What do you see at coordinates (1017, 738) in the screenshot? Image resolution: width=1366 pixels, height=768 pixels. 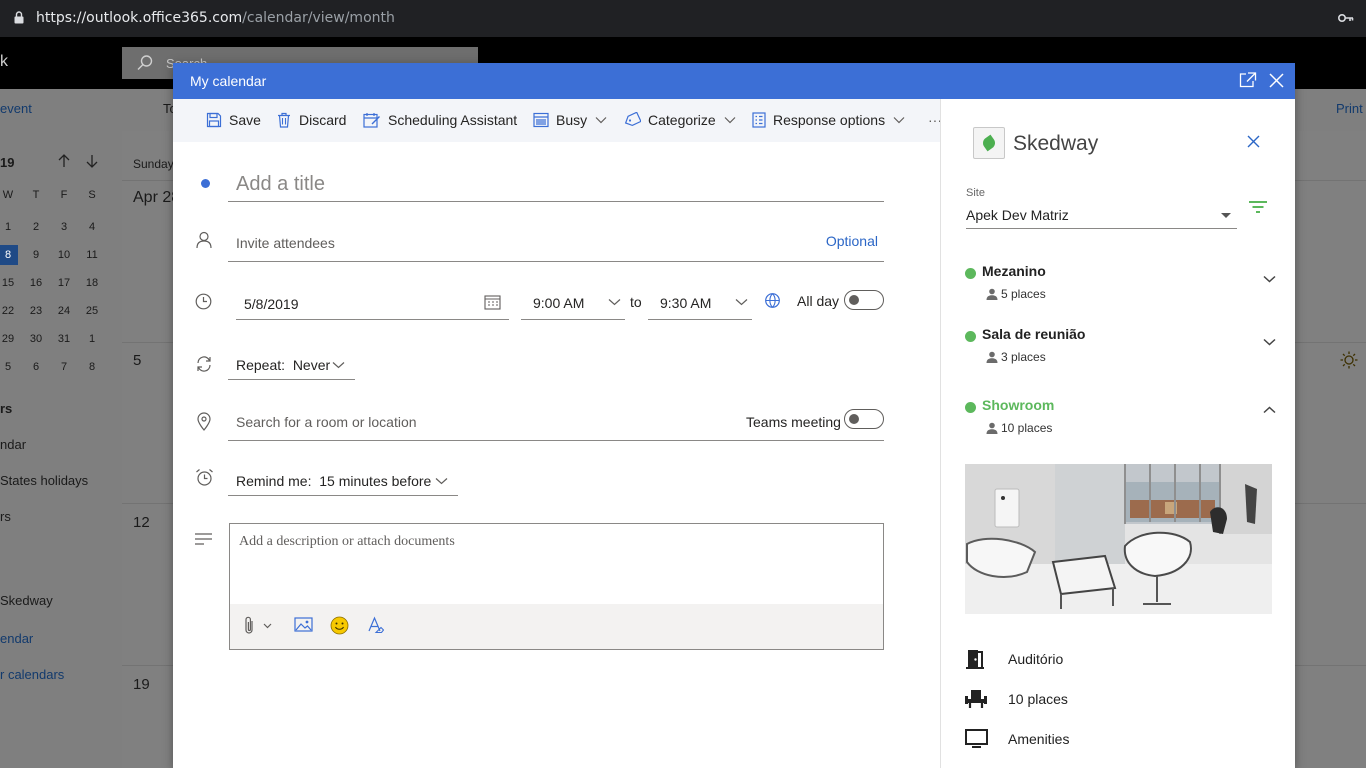 I see `amenities-detail: Amenities` at bounding box center [1017, 738].